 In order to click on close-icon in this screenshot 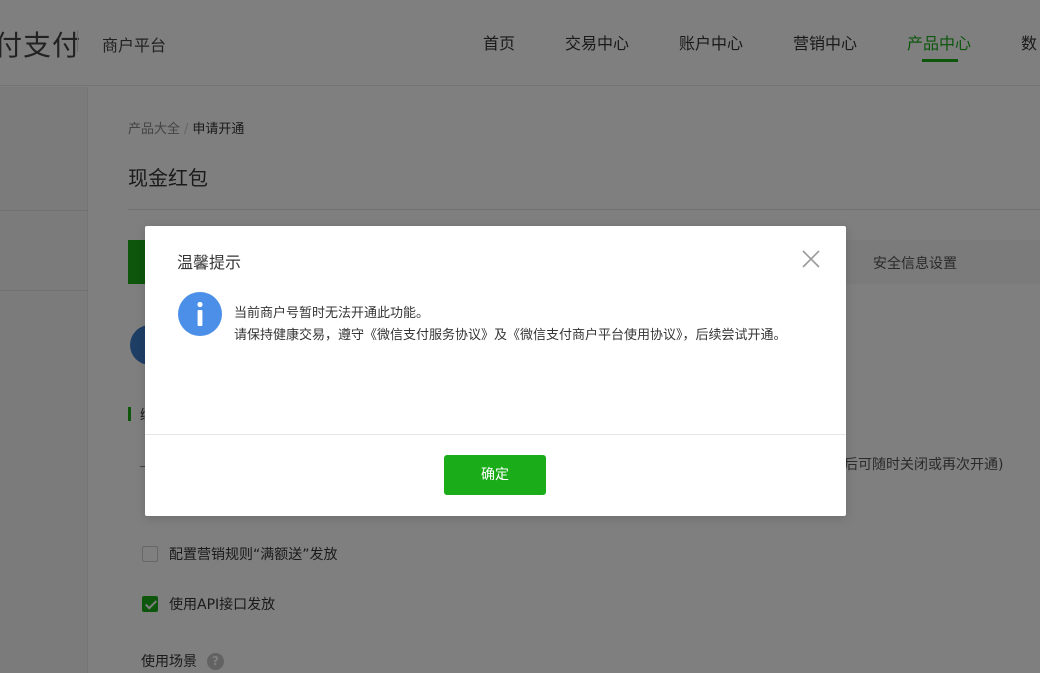, I will do `click(811, 259)`.